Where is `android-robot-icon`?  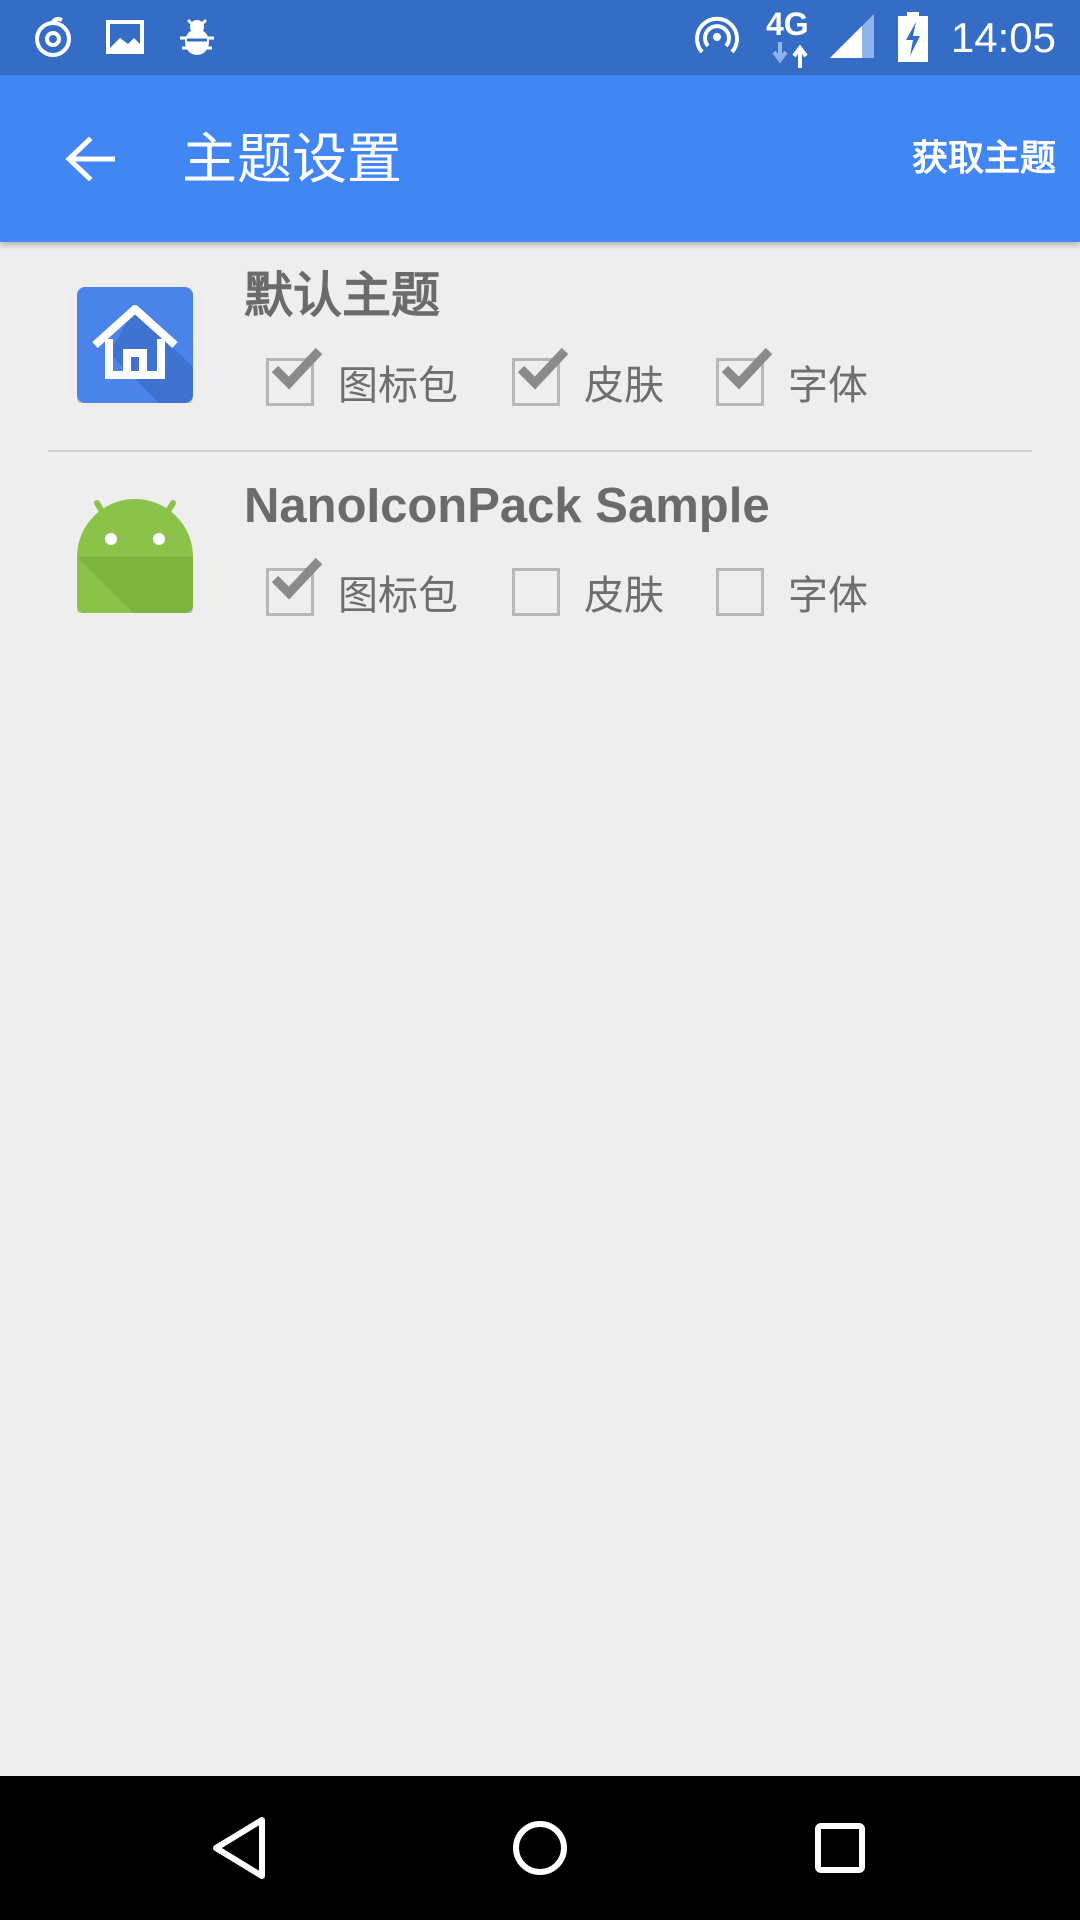 android-robot-icon is located at coordinates (135, 556).